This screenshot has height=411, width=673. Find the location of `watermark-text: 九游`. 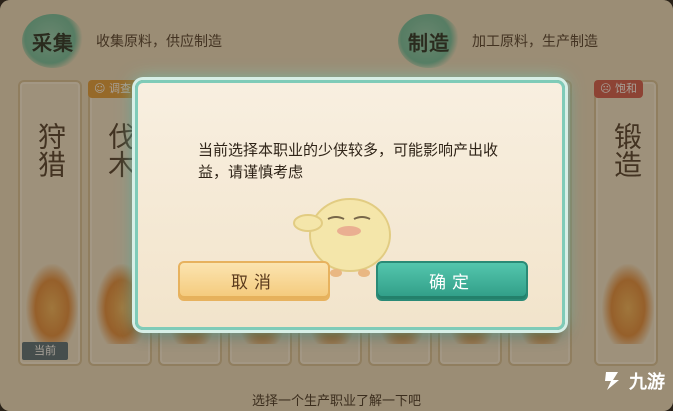

watermark-text: 九游 is located at coordinates (647, 382).